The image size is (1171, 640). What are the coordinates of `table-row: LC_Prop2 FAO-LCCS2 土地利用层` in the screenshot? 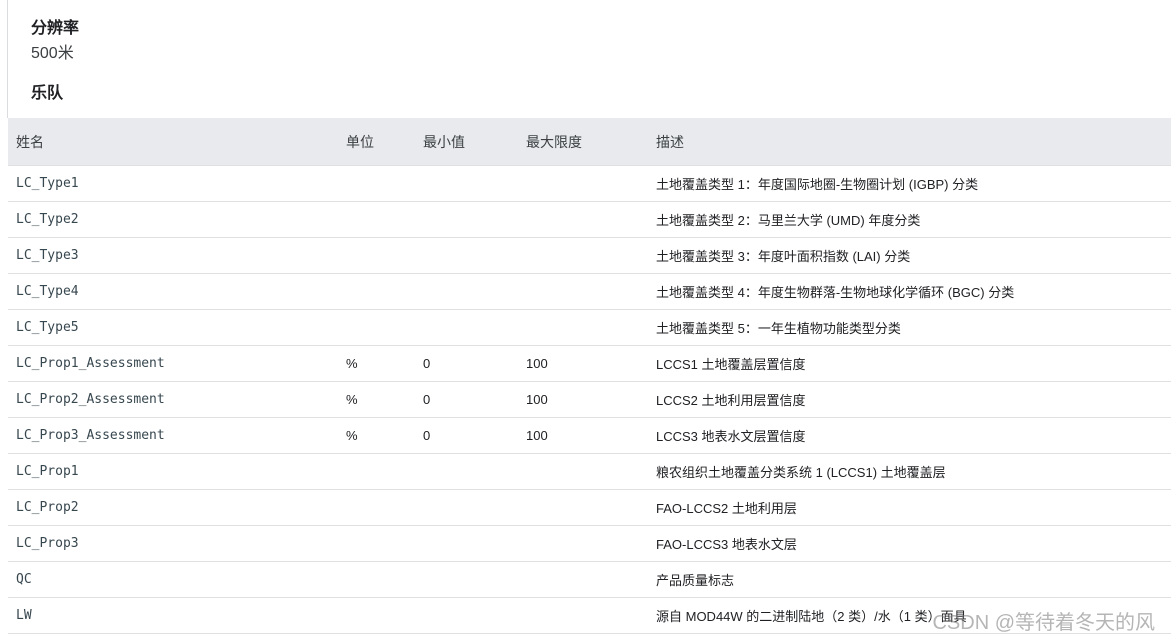 It's located at (589, 507).